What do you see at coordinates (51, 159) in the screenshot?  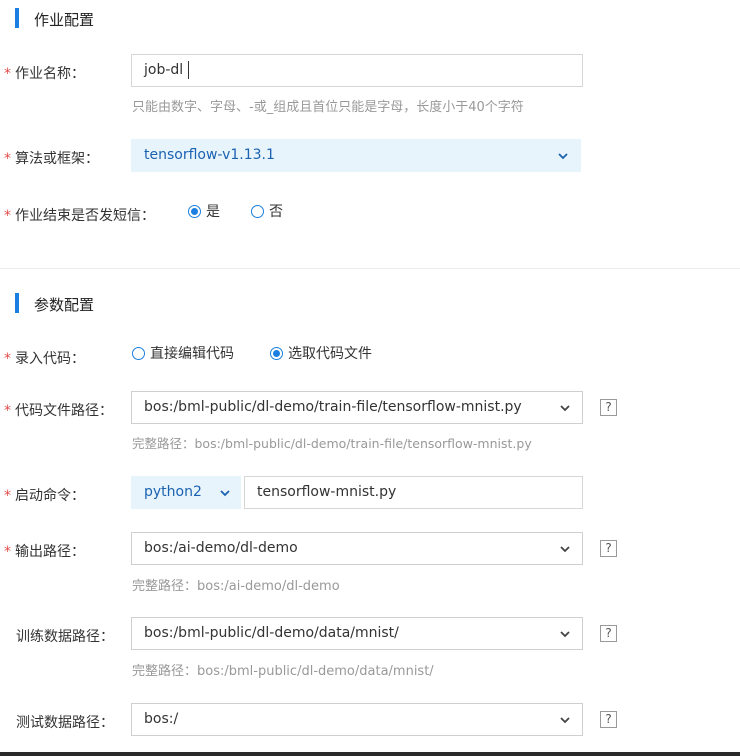 I see `framework-label: * 算法或框架：` at bounding box center [51, 159].